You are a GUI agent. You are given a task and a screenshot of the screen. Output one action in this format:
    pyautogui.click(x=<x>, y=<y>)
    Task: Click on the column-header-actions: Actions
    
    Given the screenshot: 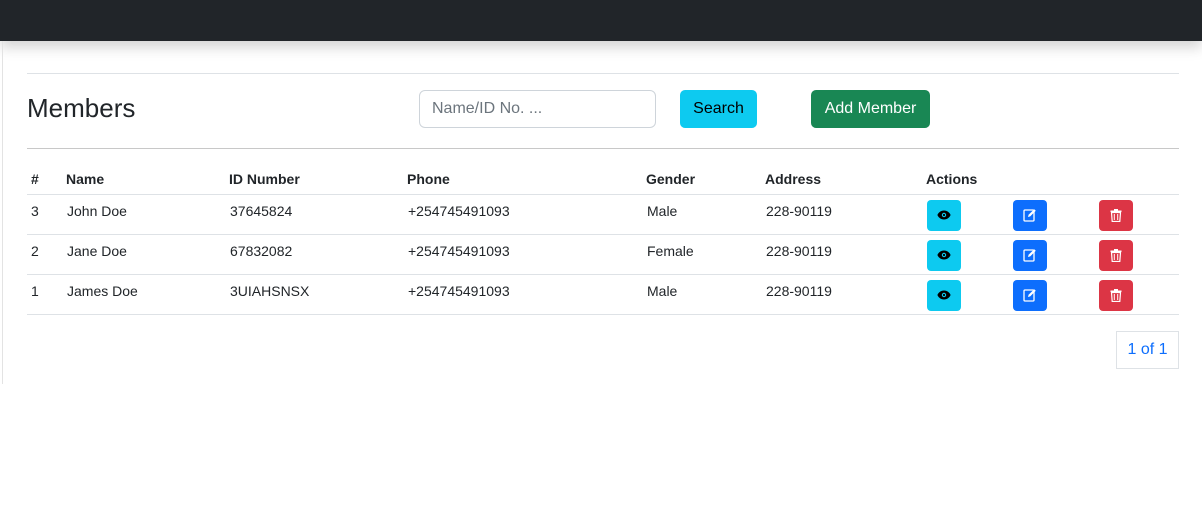 What is the action you would take?
    pyautogui.click(x=969, y=179)
    